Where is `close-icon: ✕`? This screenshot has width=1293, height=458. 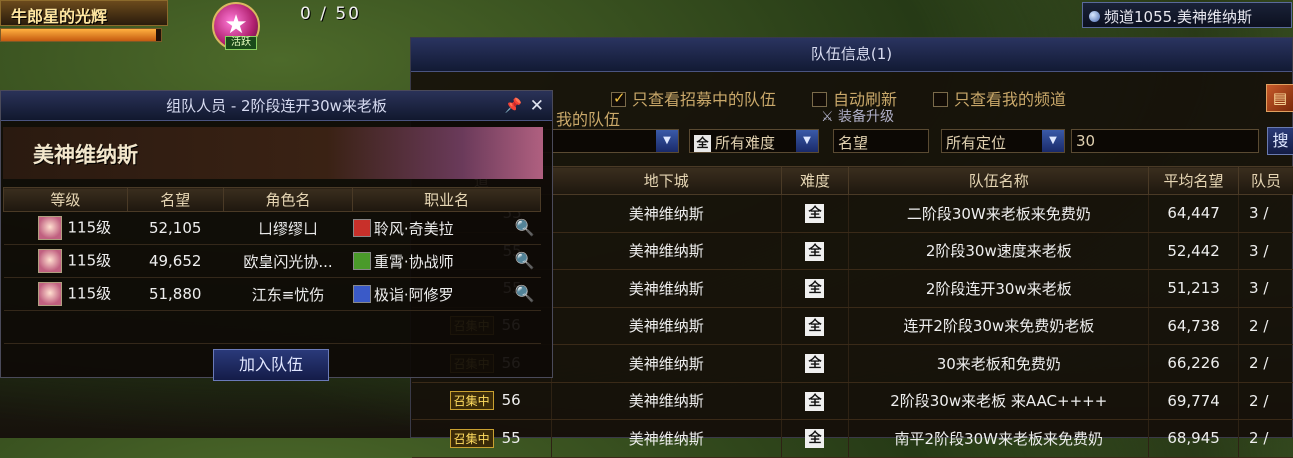 close-icon: ✕ is located at coordinates (537, 106).